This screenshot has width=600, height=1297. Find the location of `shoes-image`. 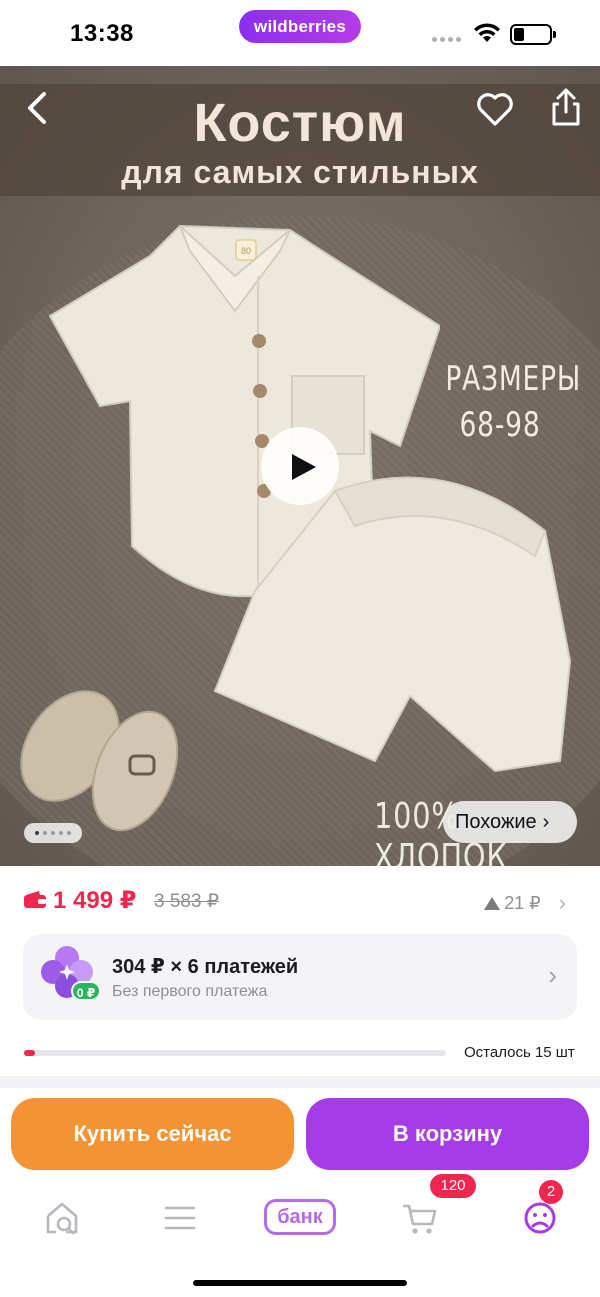

shoes-image is located at coordinates (99, 761).